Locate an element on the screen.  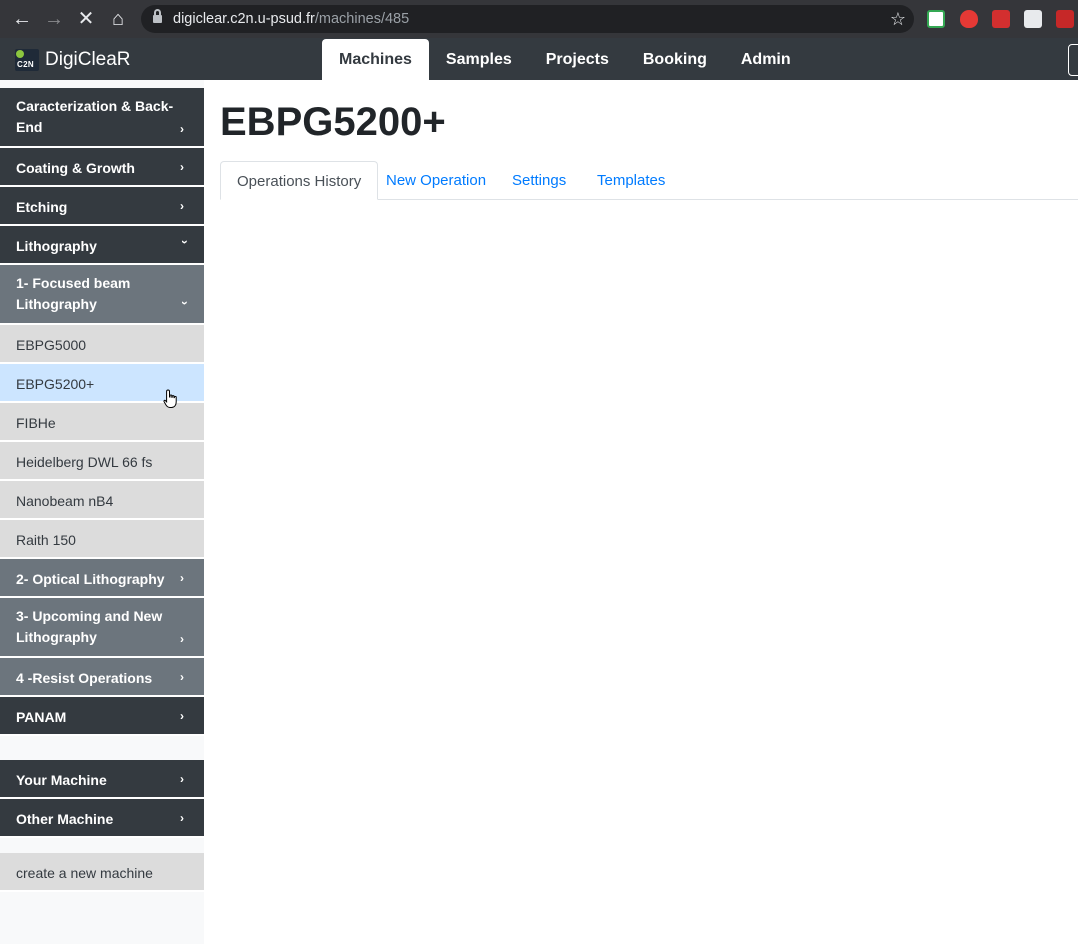
sidebar-your-machine: Your Machine › is located at coordinates (102, 779).